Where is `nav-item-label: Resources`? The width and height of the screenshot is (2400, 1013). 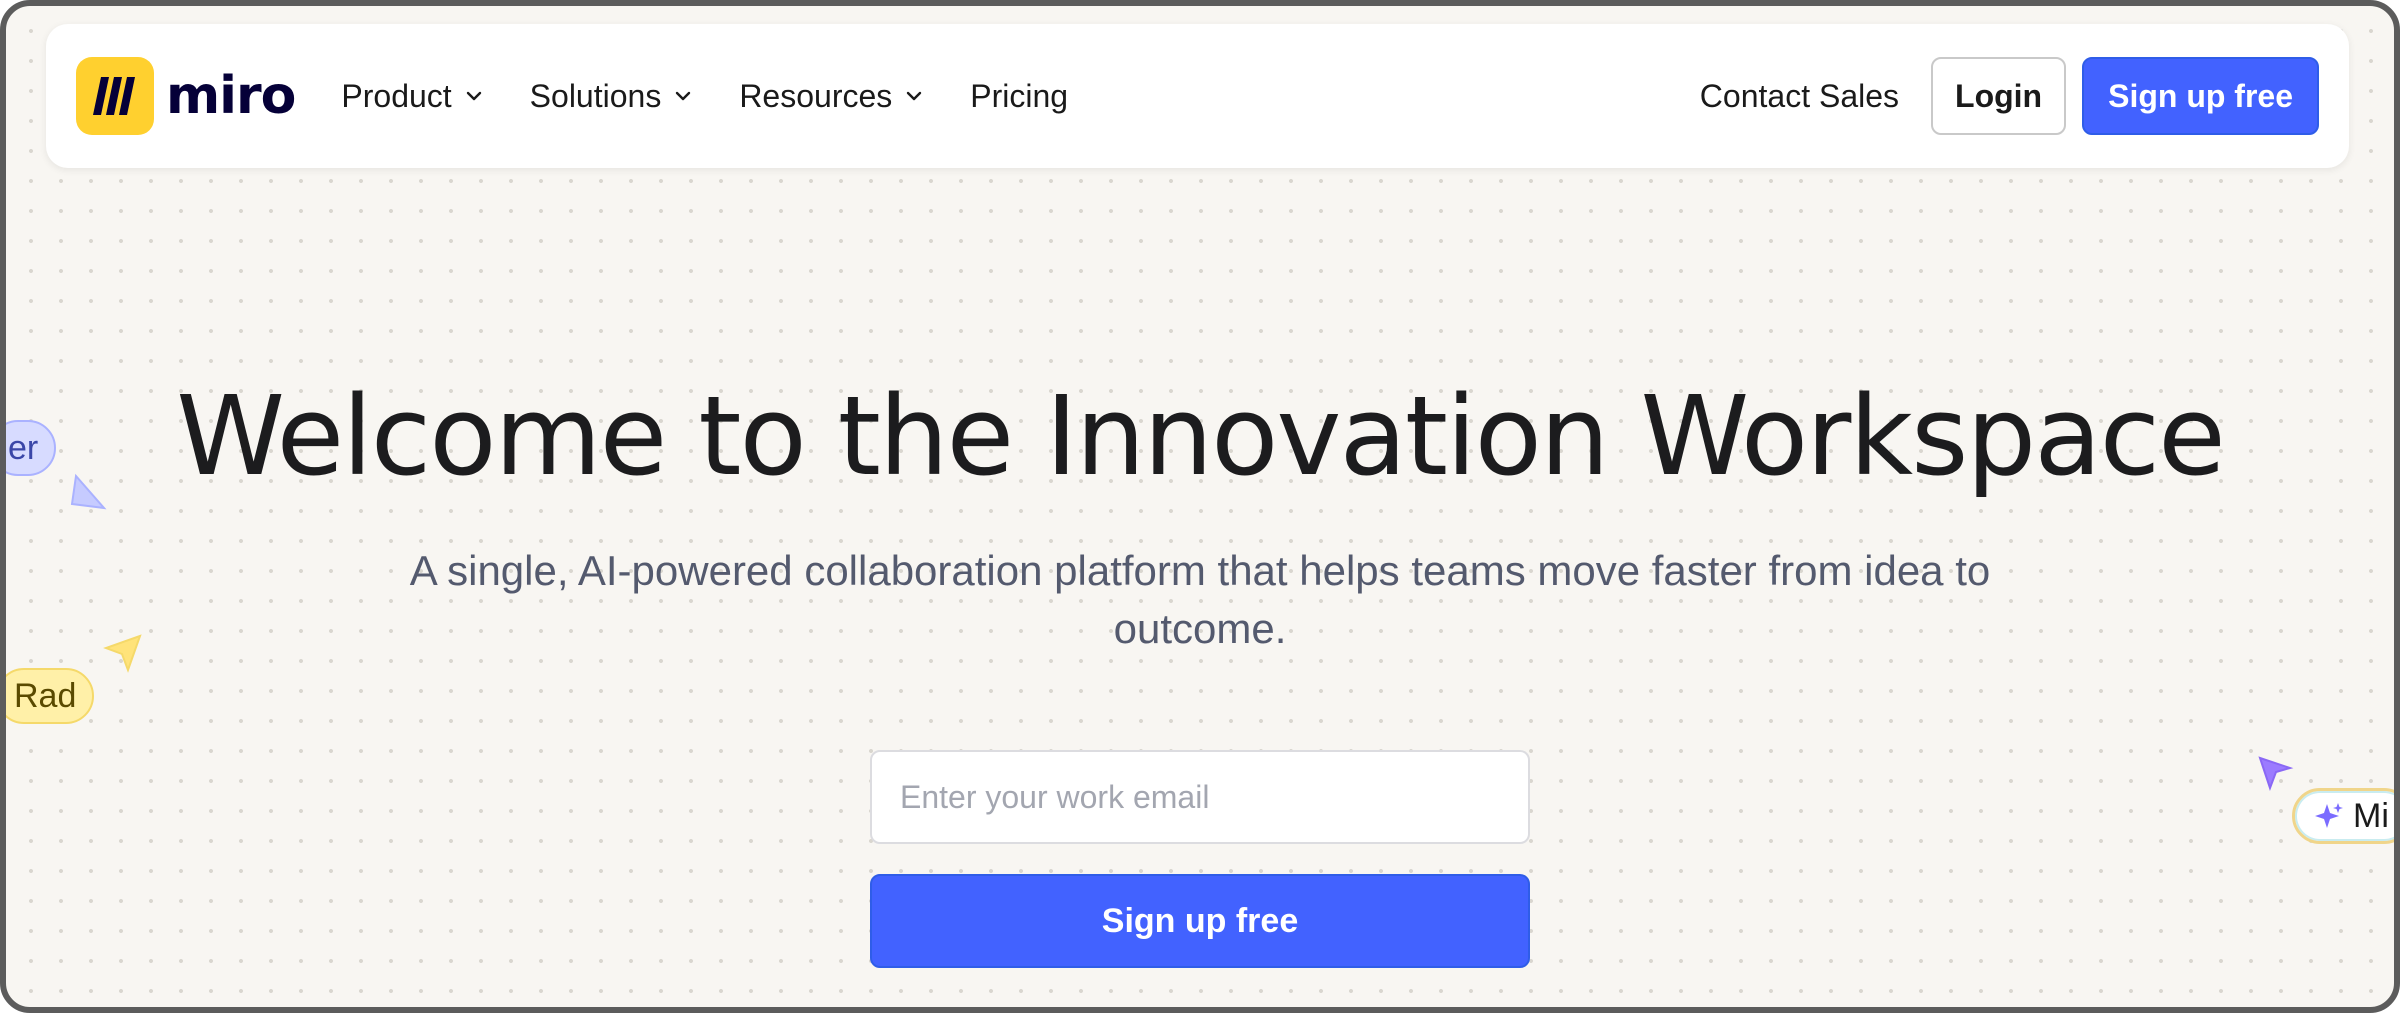 nav-item-label: Resources is located at coordinates (816, 95).